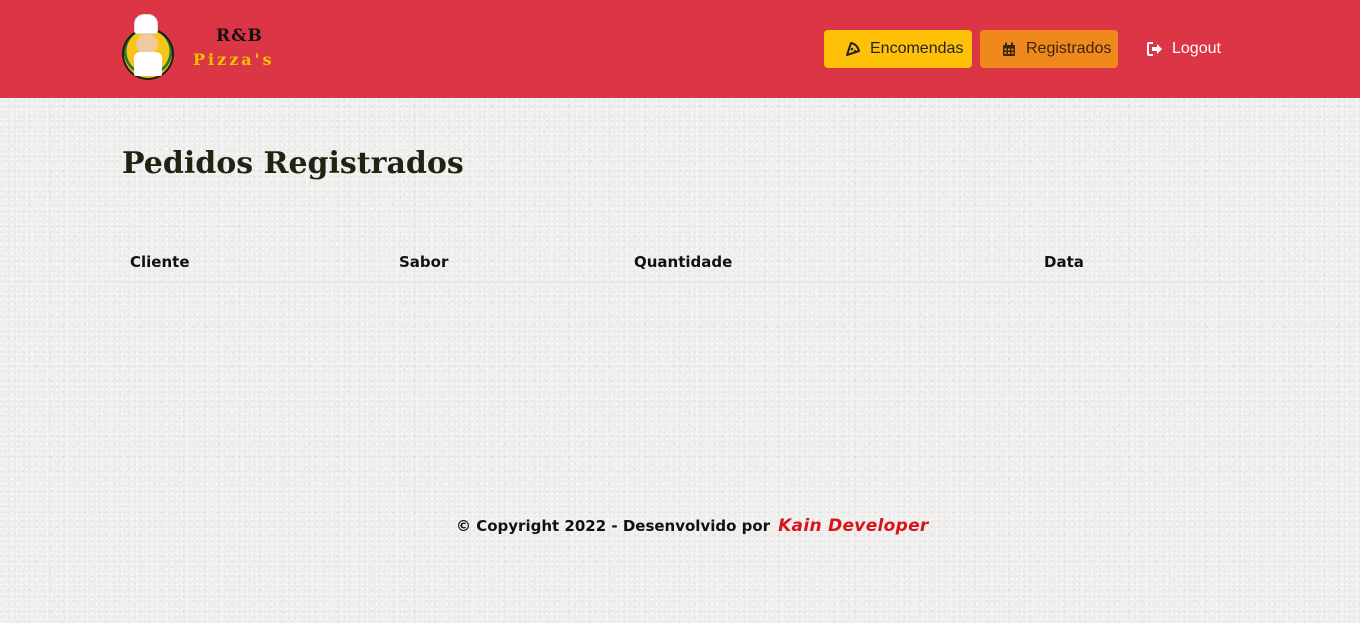  What do you see at coordinates (148, 64) in the screenshot?
I see `chef-body-icon` at bounding box center [148, 64].